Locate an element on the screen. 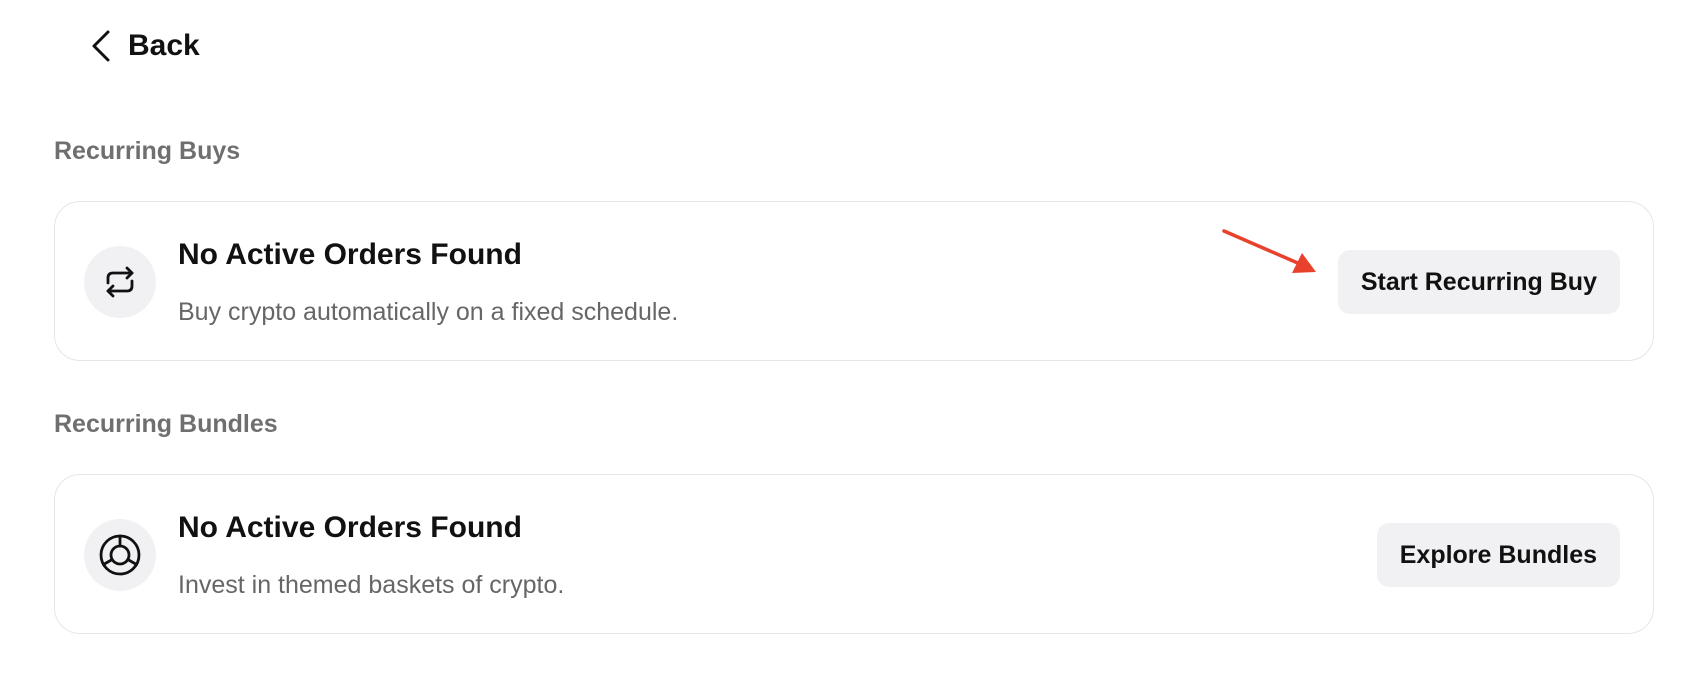 This screenshot has width=1708, height=682. back-label: Back is located at coordinates (164, 45).